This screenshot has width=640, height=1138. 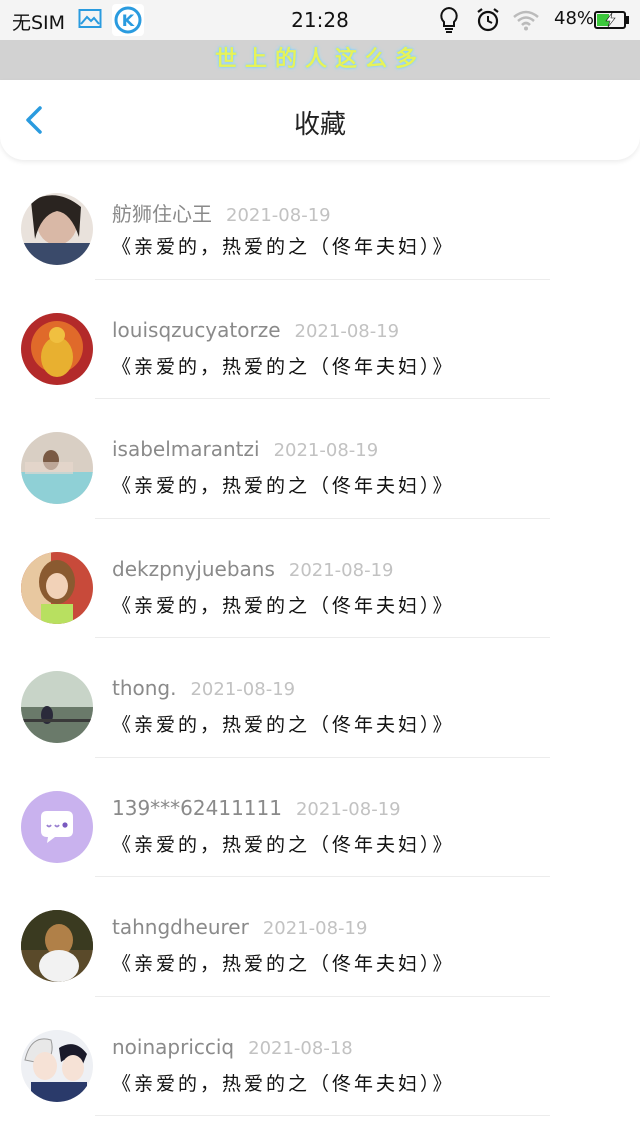 I want to click on username: 139***62411111, so click(x=197, y=807).